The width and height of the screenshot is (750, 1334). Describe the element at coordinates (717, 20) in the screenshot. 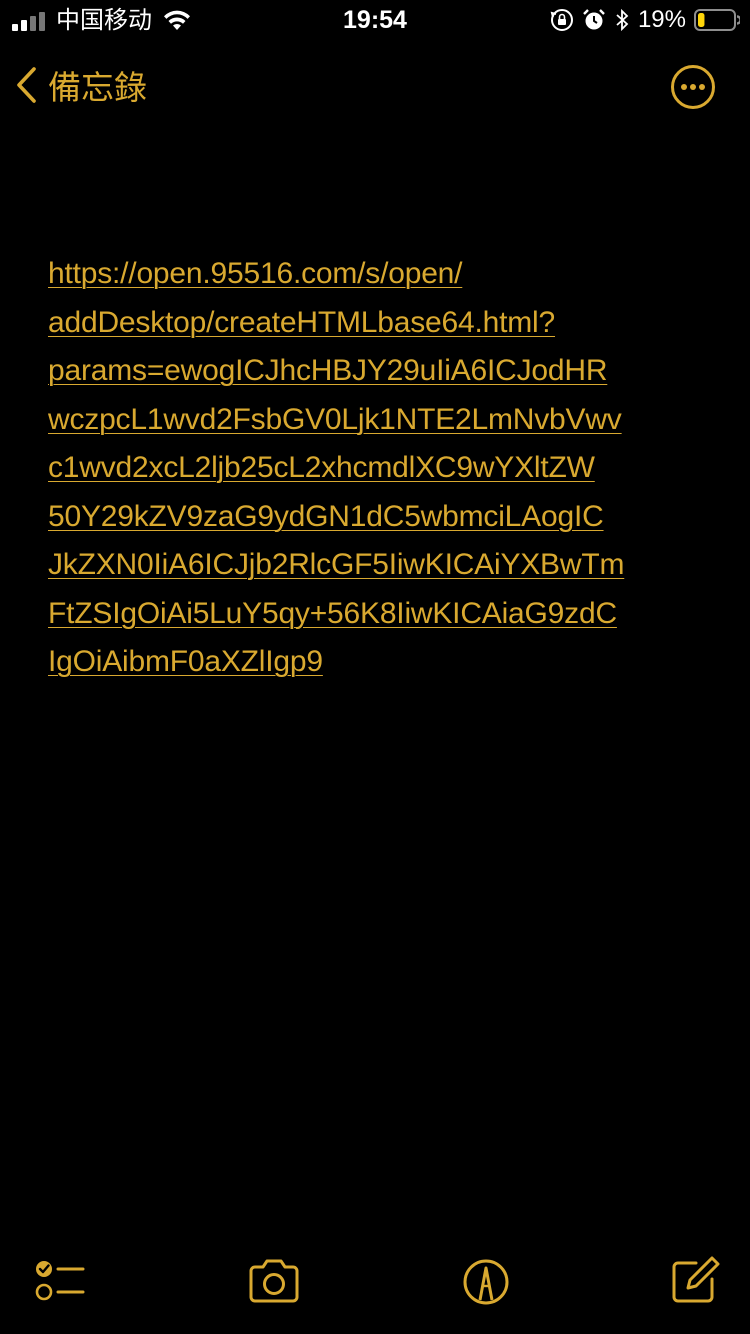

I see `battery-icon` at that location.